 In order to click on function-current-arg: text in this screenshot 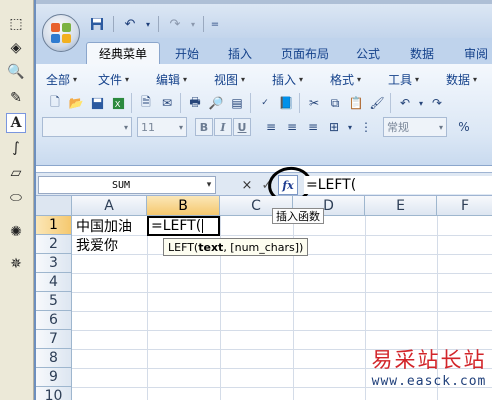, I will do `click(210, 247)`.